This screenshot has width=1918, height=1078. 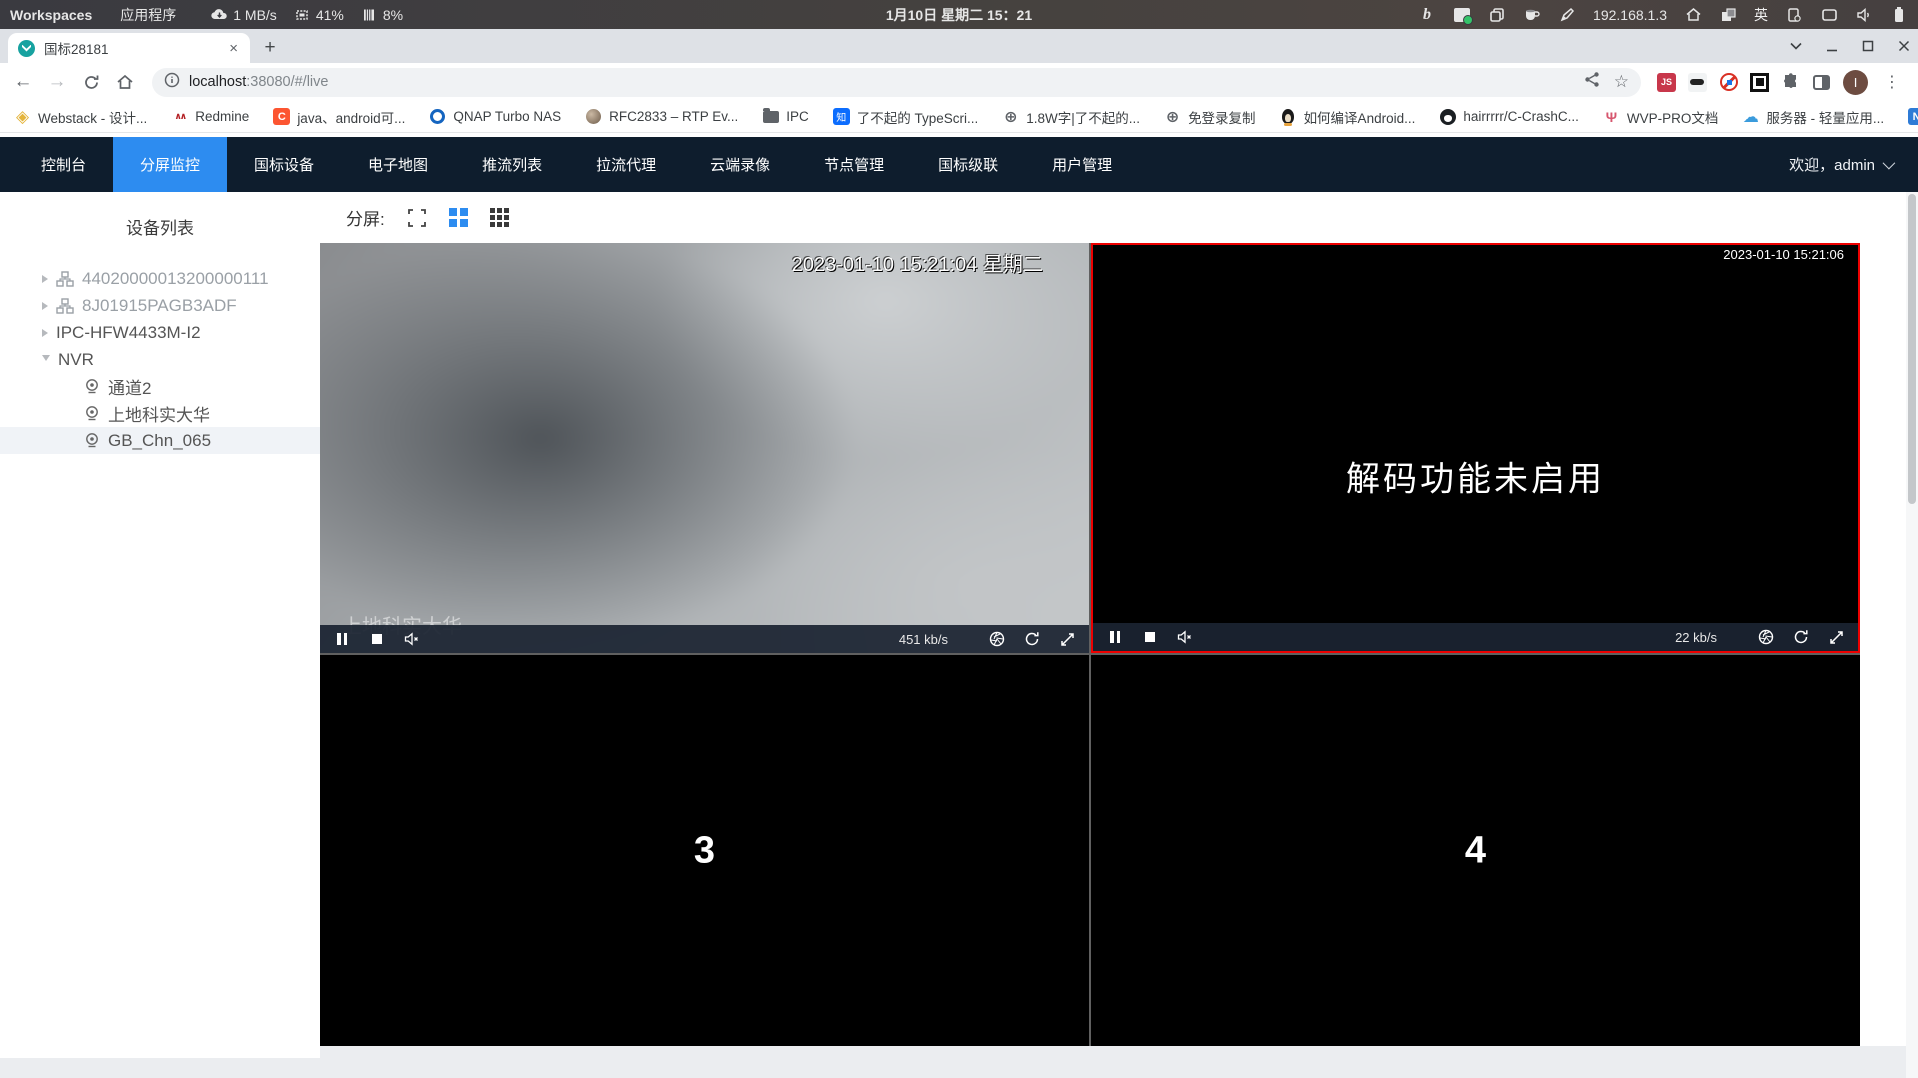 I want to click on nav-item-map: 电子地图, so click(x=398, y=164).